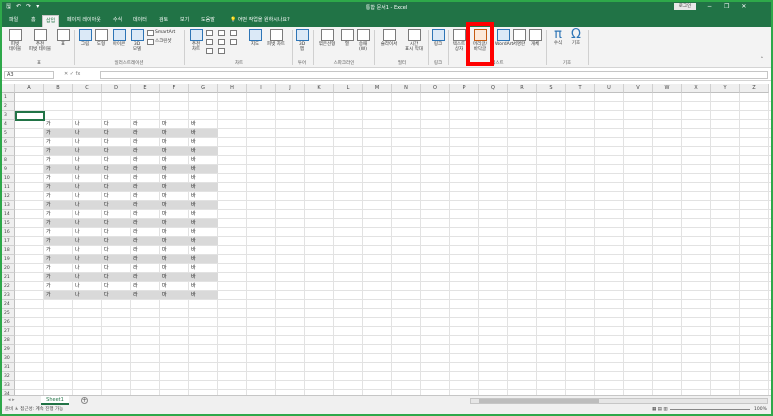 Image resolution: width=773 pixels, height=416 pixels. Describe the element at coordinates (276, 38) in the screenshot. I see `pivot-chart-button: 피벗 차트` at that location.